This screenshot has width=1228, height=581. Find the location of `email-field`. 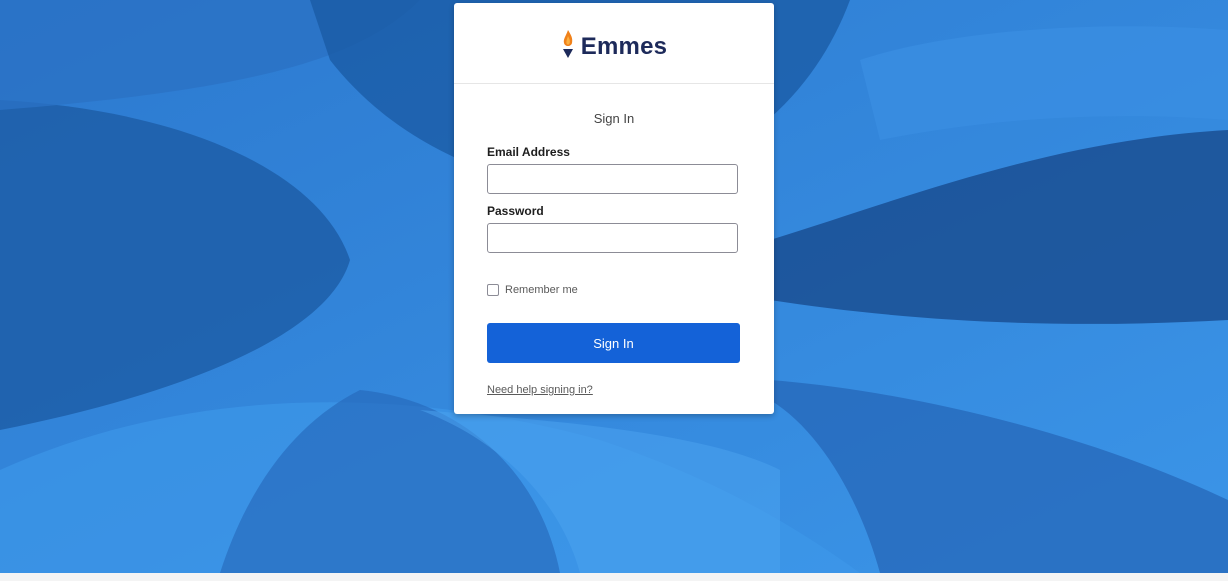

email-field is located at coordinates (612, 179).